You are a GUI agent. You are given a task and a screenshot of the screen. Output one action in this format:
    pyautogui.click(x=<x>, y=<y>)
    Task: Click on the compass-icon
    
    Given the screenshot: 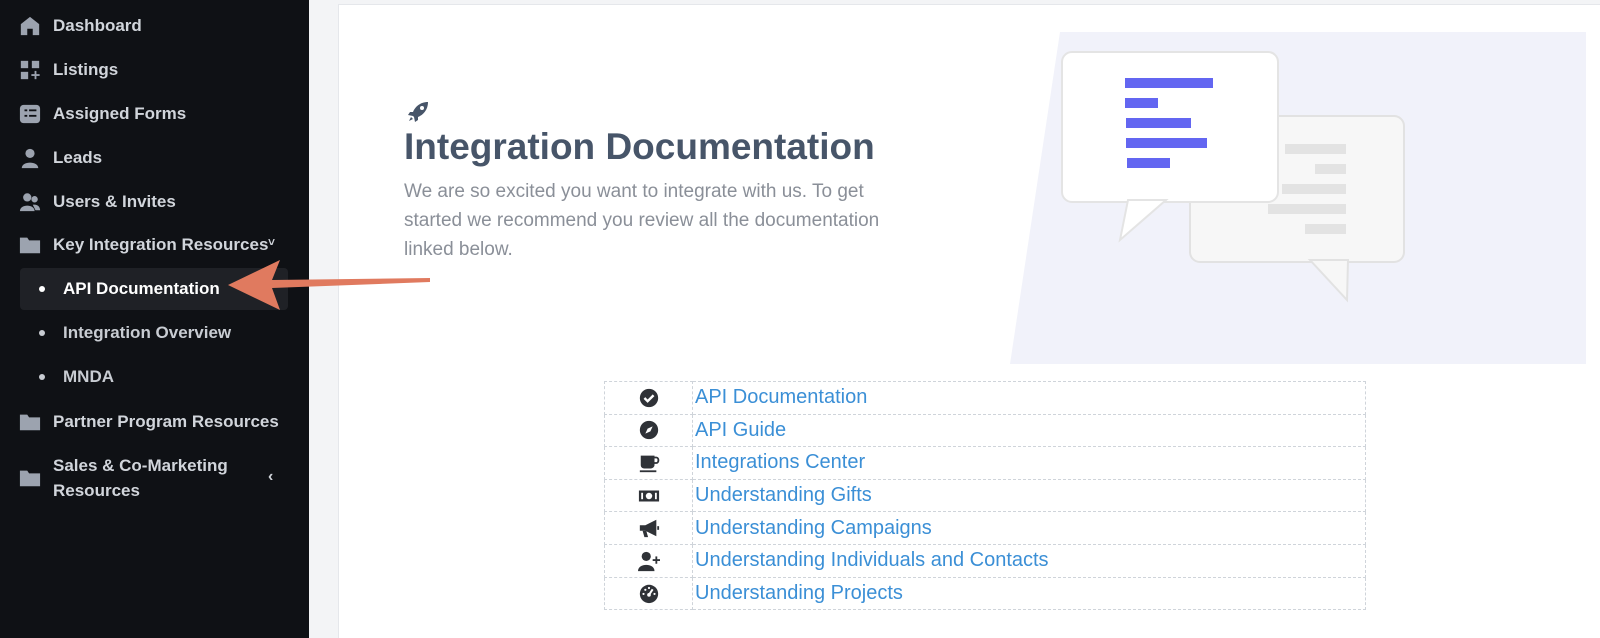 What is the action you would take?
    pyautogui.click(x=648, y=430)
    